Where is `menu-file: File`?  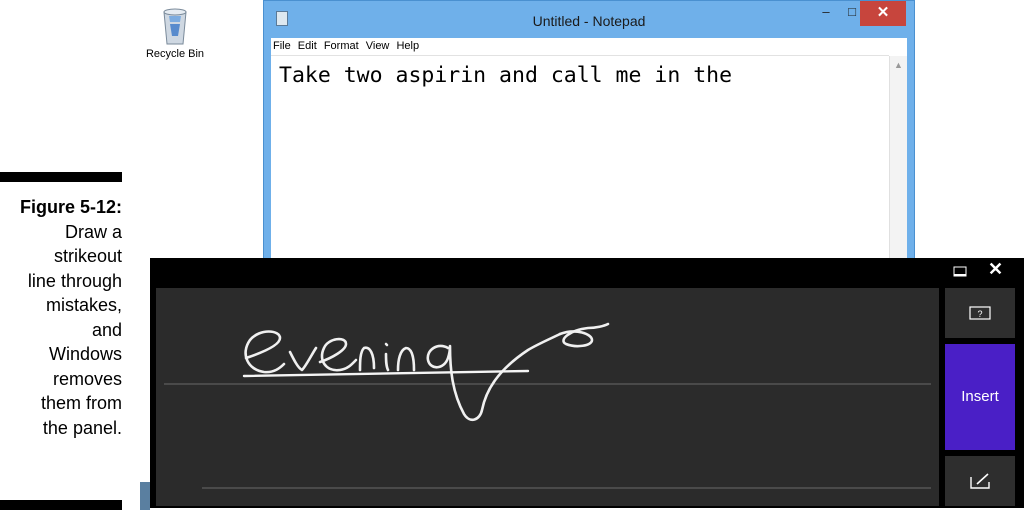 menu-file: File is located at coordinates (282, 46).